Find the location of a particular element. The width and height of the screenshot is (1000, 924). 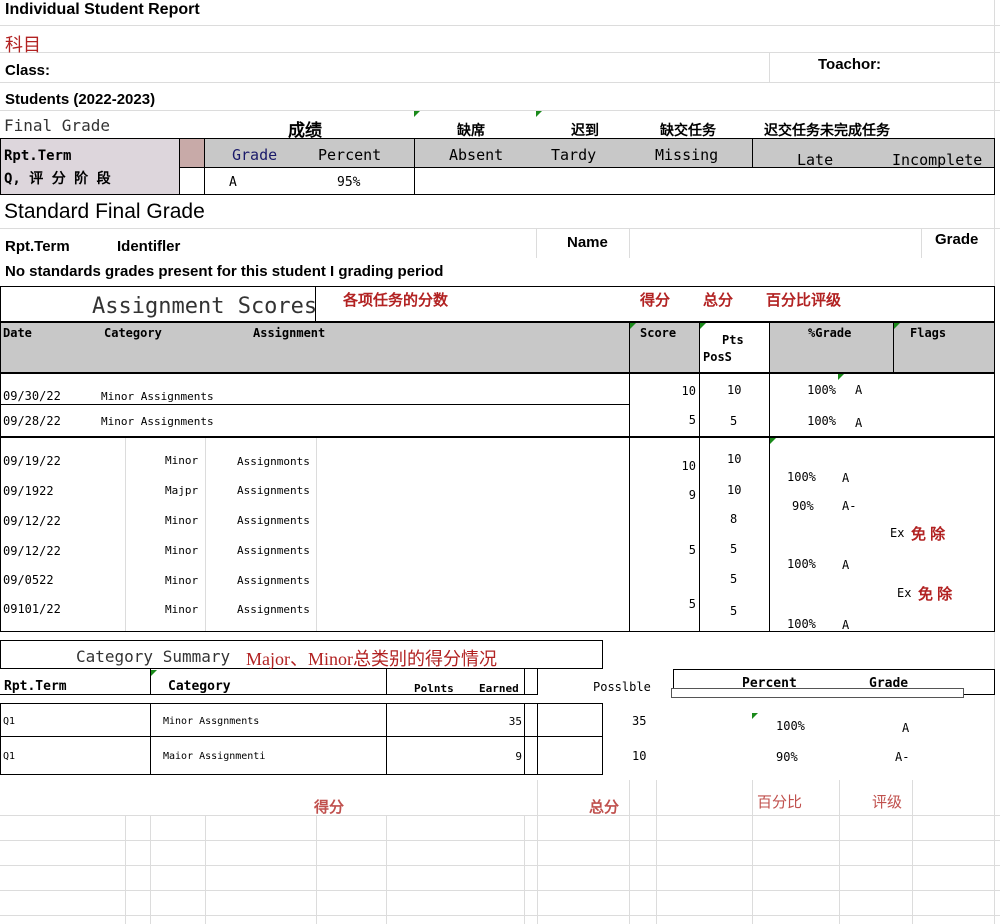

students-label: Students (2022-2023) is located at coordinates (80, 99).